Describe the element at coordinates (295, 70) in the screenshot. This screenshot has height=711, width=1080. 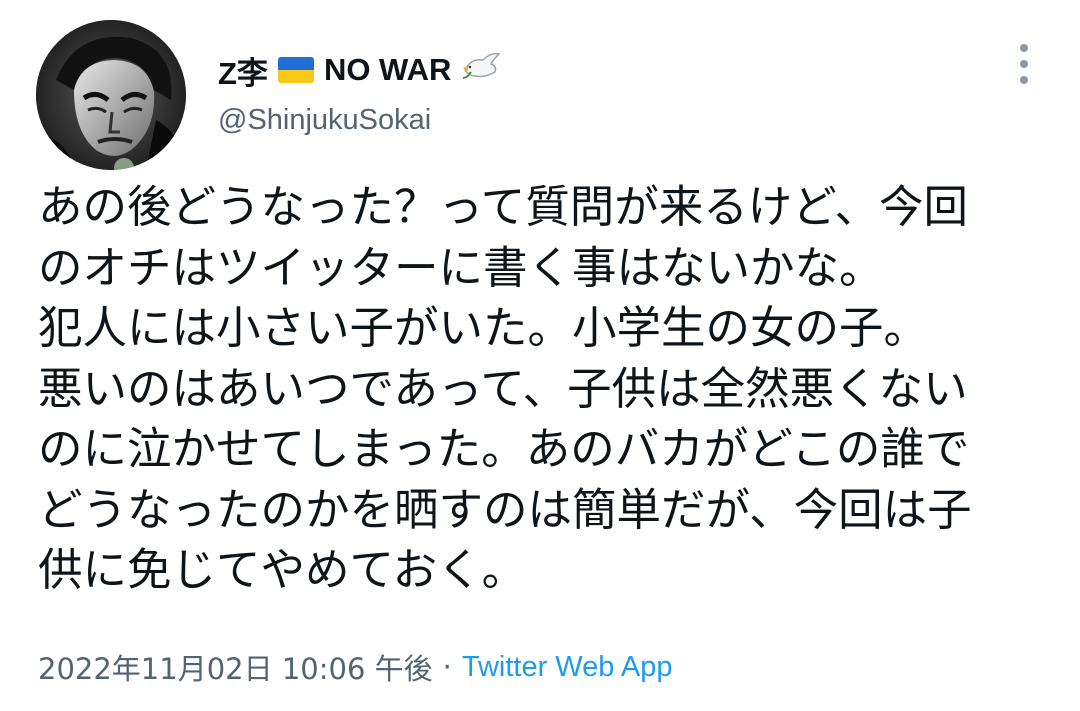
I see `ukraine-flag-icon` at that location.